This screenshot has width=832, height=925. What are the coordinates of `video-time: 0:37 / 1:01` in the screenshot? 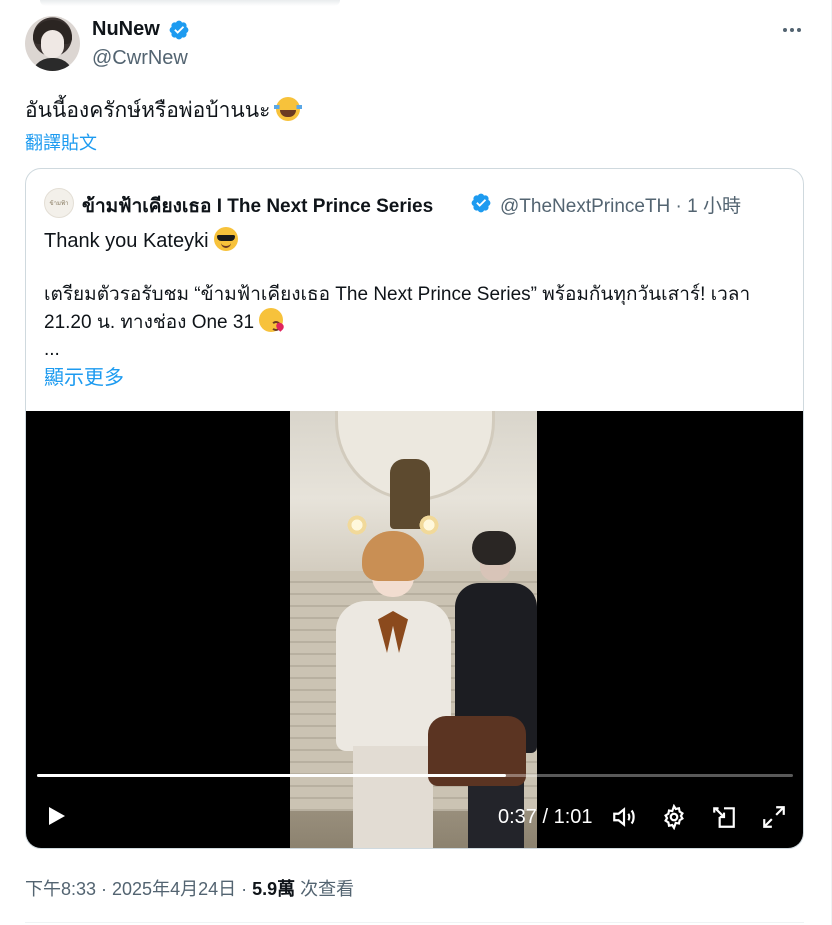 It's located at (545, 817).